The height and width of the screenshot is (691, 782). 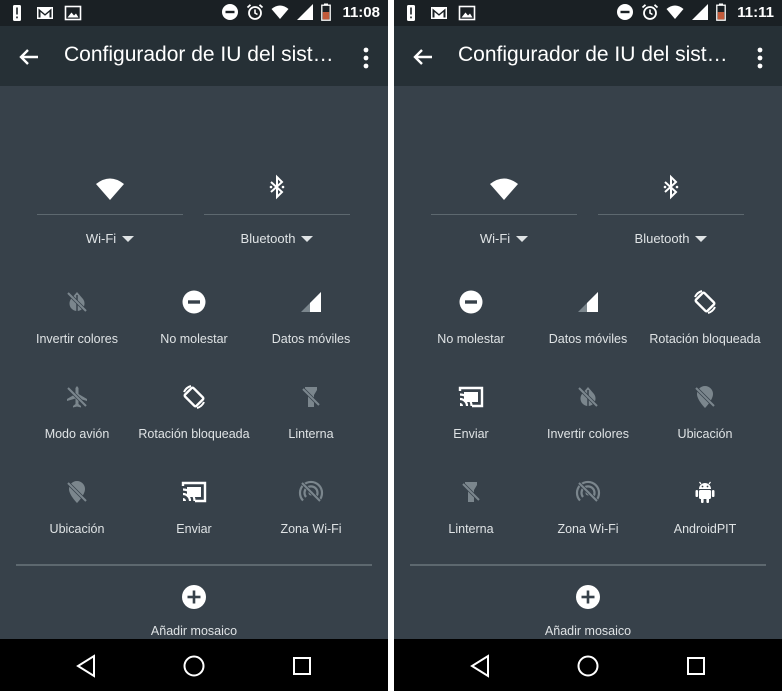 What do you see at coordinates (705, 397) in the screenshot?
I see `location-off-icon` at bounding box center [705, 397].